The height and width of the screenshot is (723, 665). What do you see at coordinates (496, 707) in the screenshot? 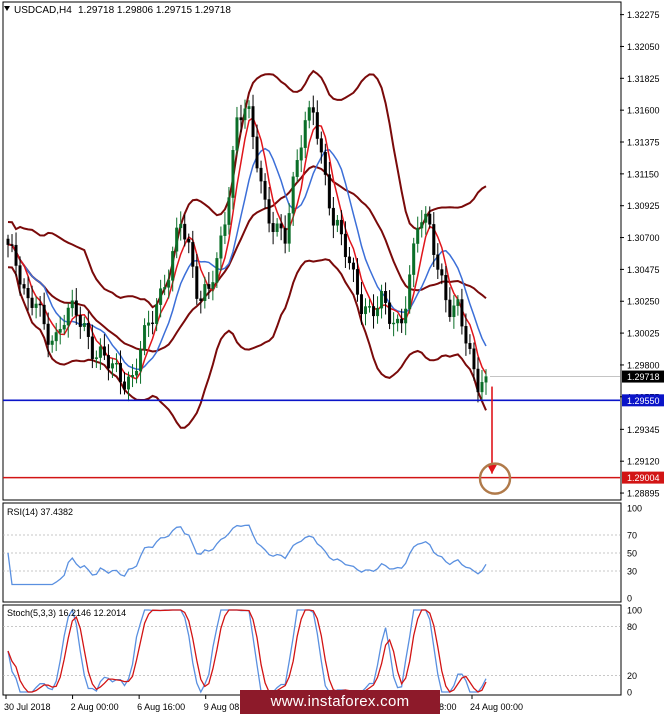
I see `time-tick-label: 24 Aug 00:00` at bounding box center [496, 707].